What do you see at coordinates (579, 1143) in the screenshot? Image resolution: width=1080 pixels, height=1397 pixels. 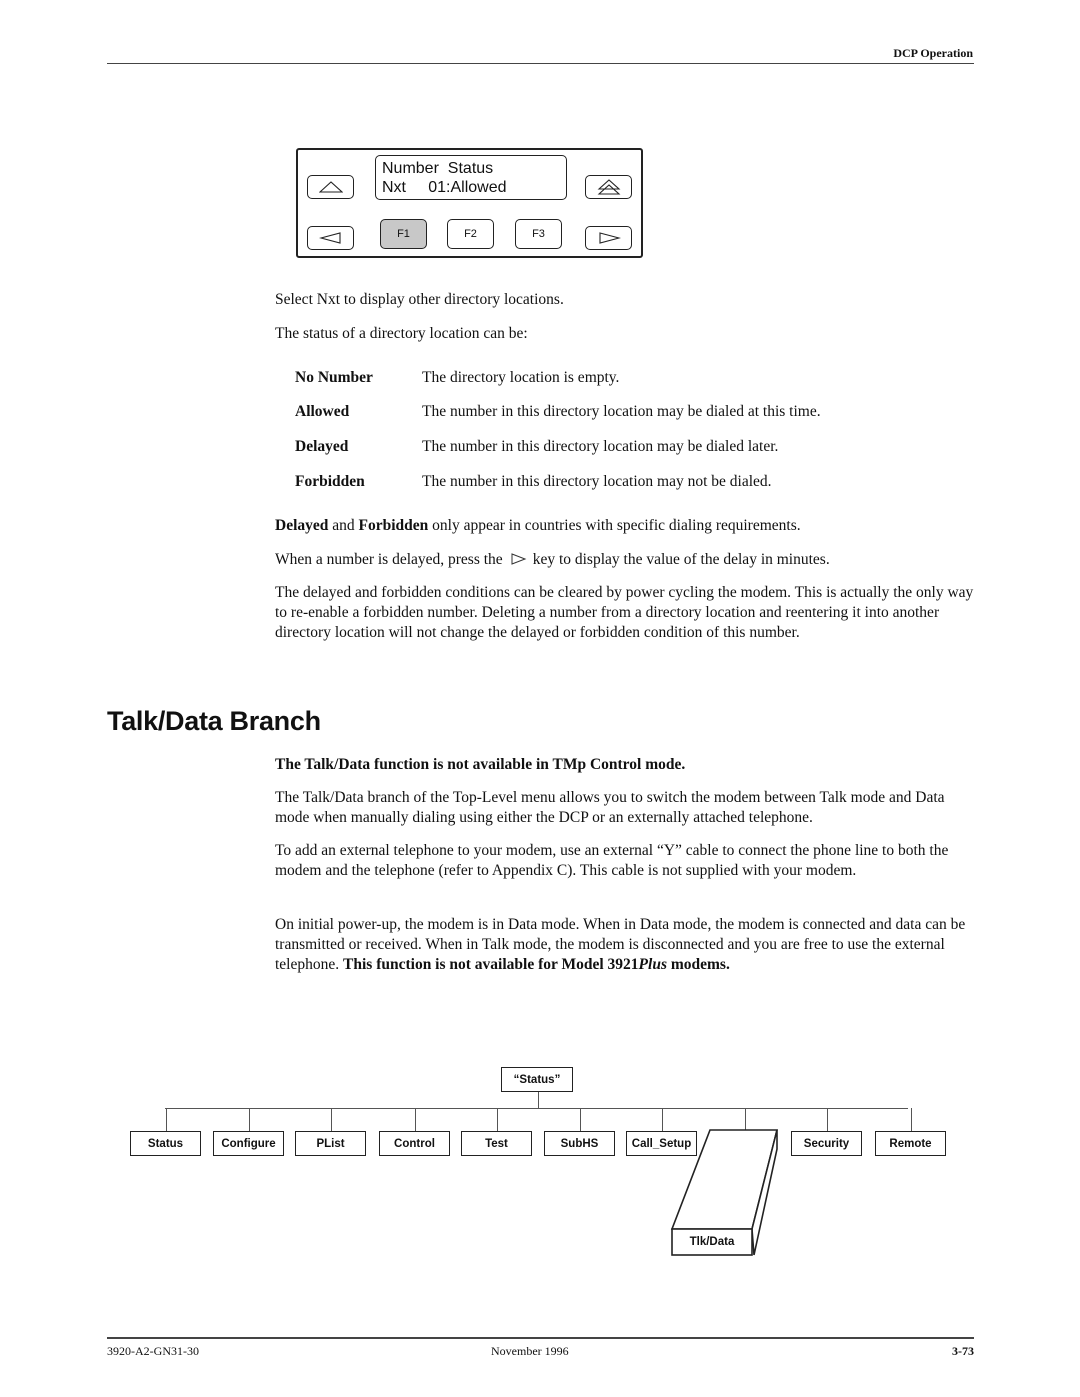 I see `tree-node-subhs: SubHS` at bounding box center [579, 1143].